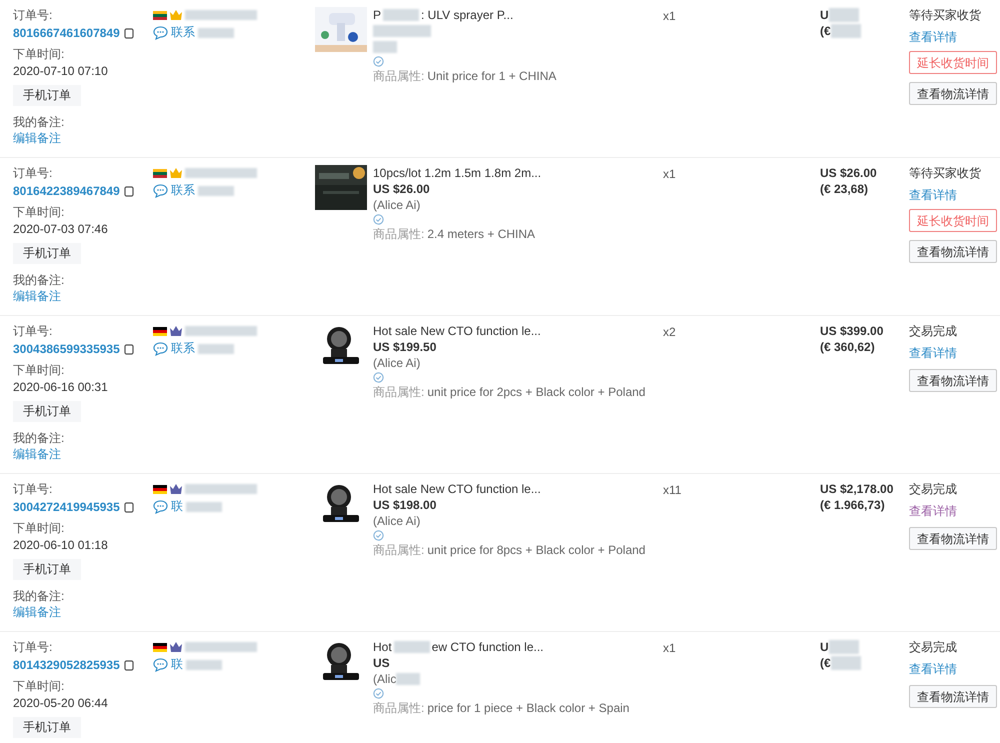 The image size is (1000, 743). What do you see at coordinates (852, 331) in the screenshot?
I see `order-total-usd: US $399.00` at bounding box center [852, 331].